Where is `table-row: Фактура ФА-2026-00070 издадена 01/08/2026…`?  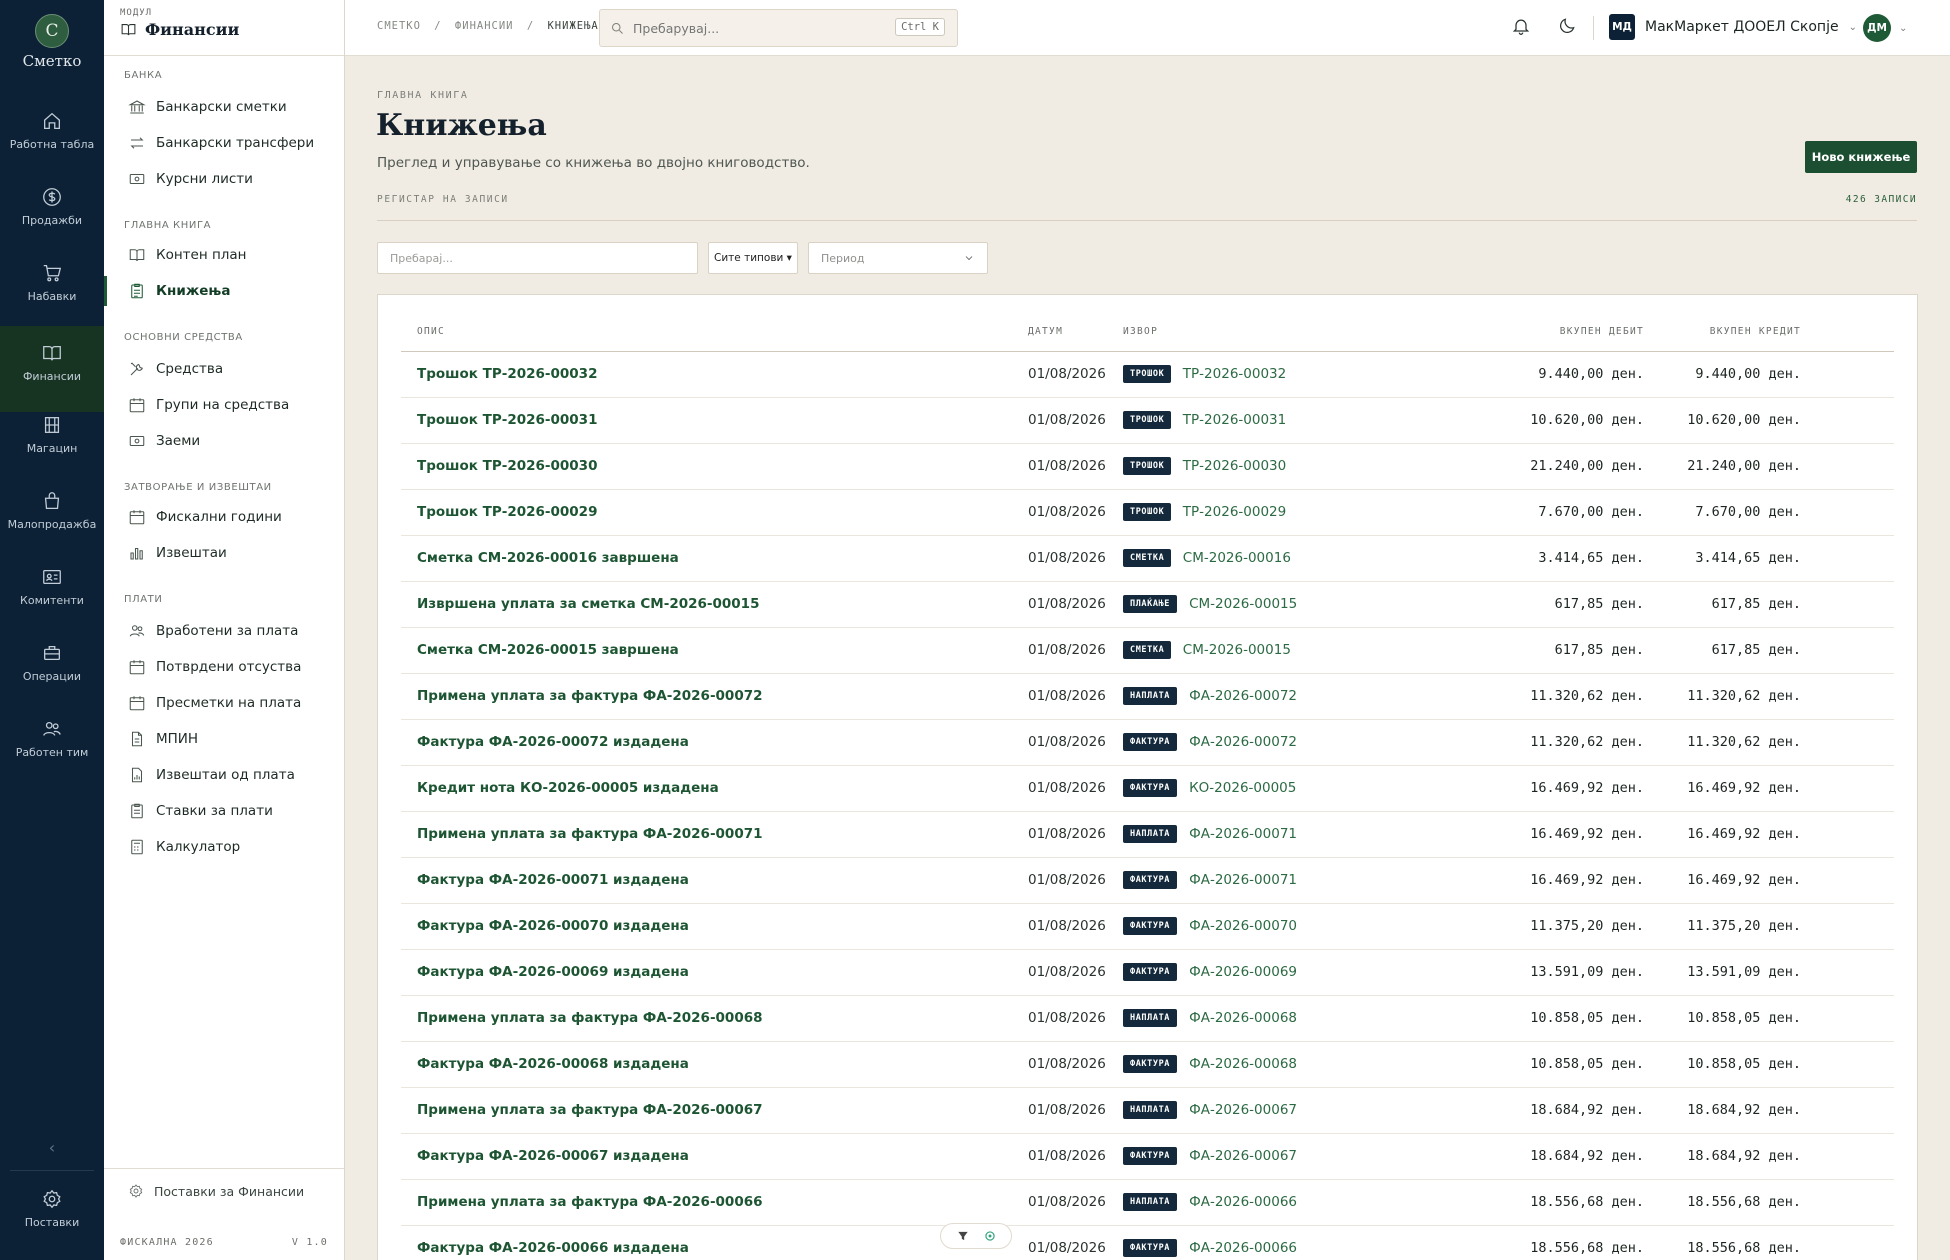 table-row: Фактура ФА-2026-00070 издадена 01/08/2026… is located at coordinates (1147, 927).